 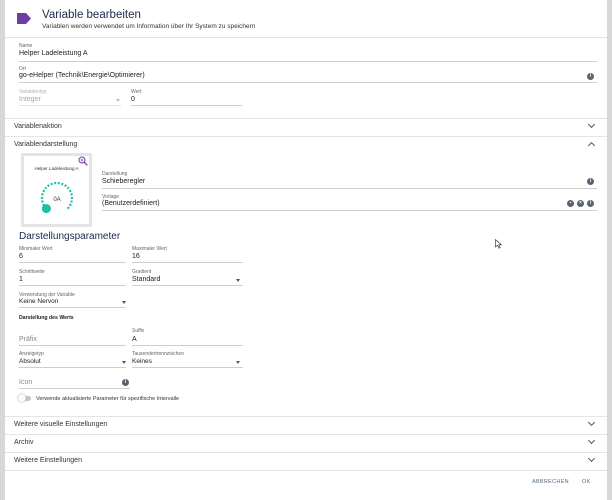 What do you see at coordinates (133, 99) in the screenshot?
I see `value-input: 0` at bounding box center [133, 99].